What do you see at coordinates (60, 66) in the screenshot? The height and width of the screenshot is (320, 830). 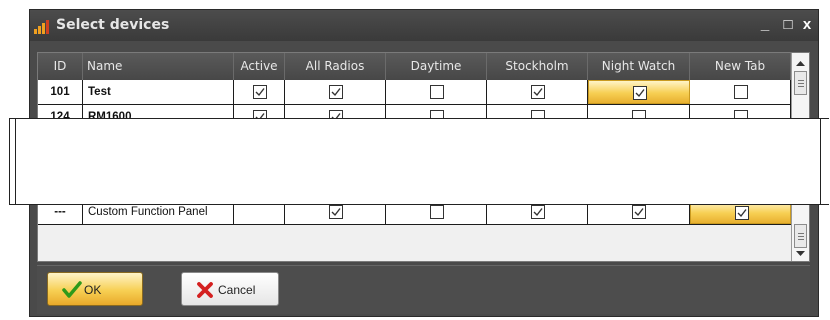 I see `column-header-id: ID` at bounding box center [60, 66].